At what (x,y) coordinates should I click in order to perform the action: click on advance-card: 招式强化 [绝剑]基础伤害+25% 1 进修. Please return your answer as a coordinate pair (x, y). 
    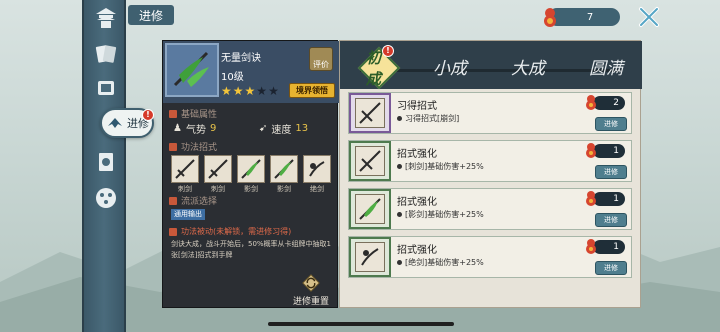
    Looking at the image, I should click on (490, 257).